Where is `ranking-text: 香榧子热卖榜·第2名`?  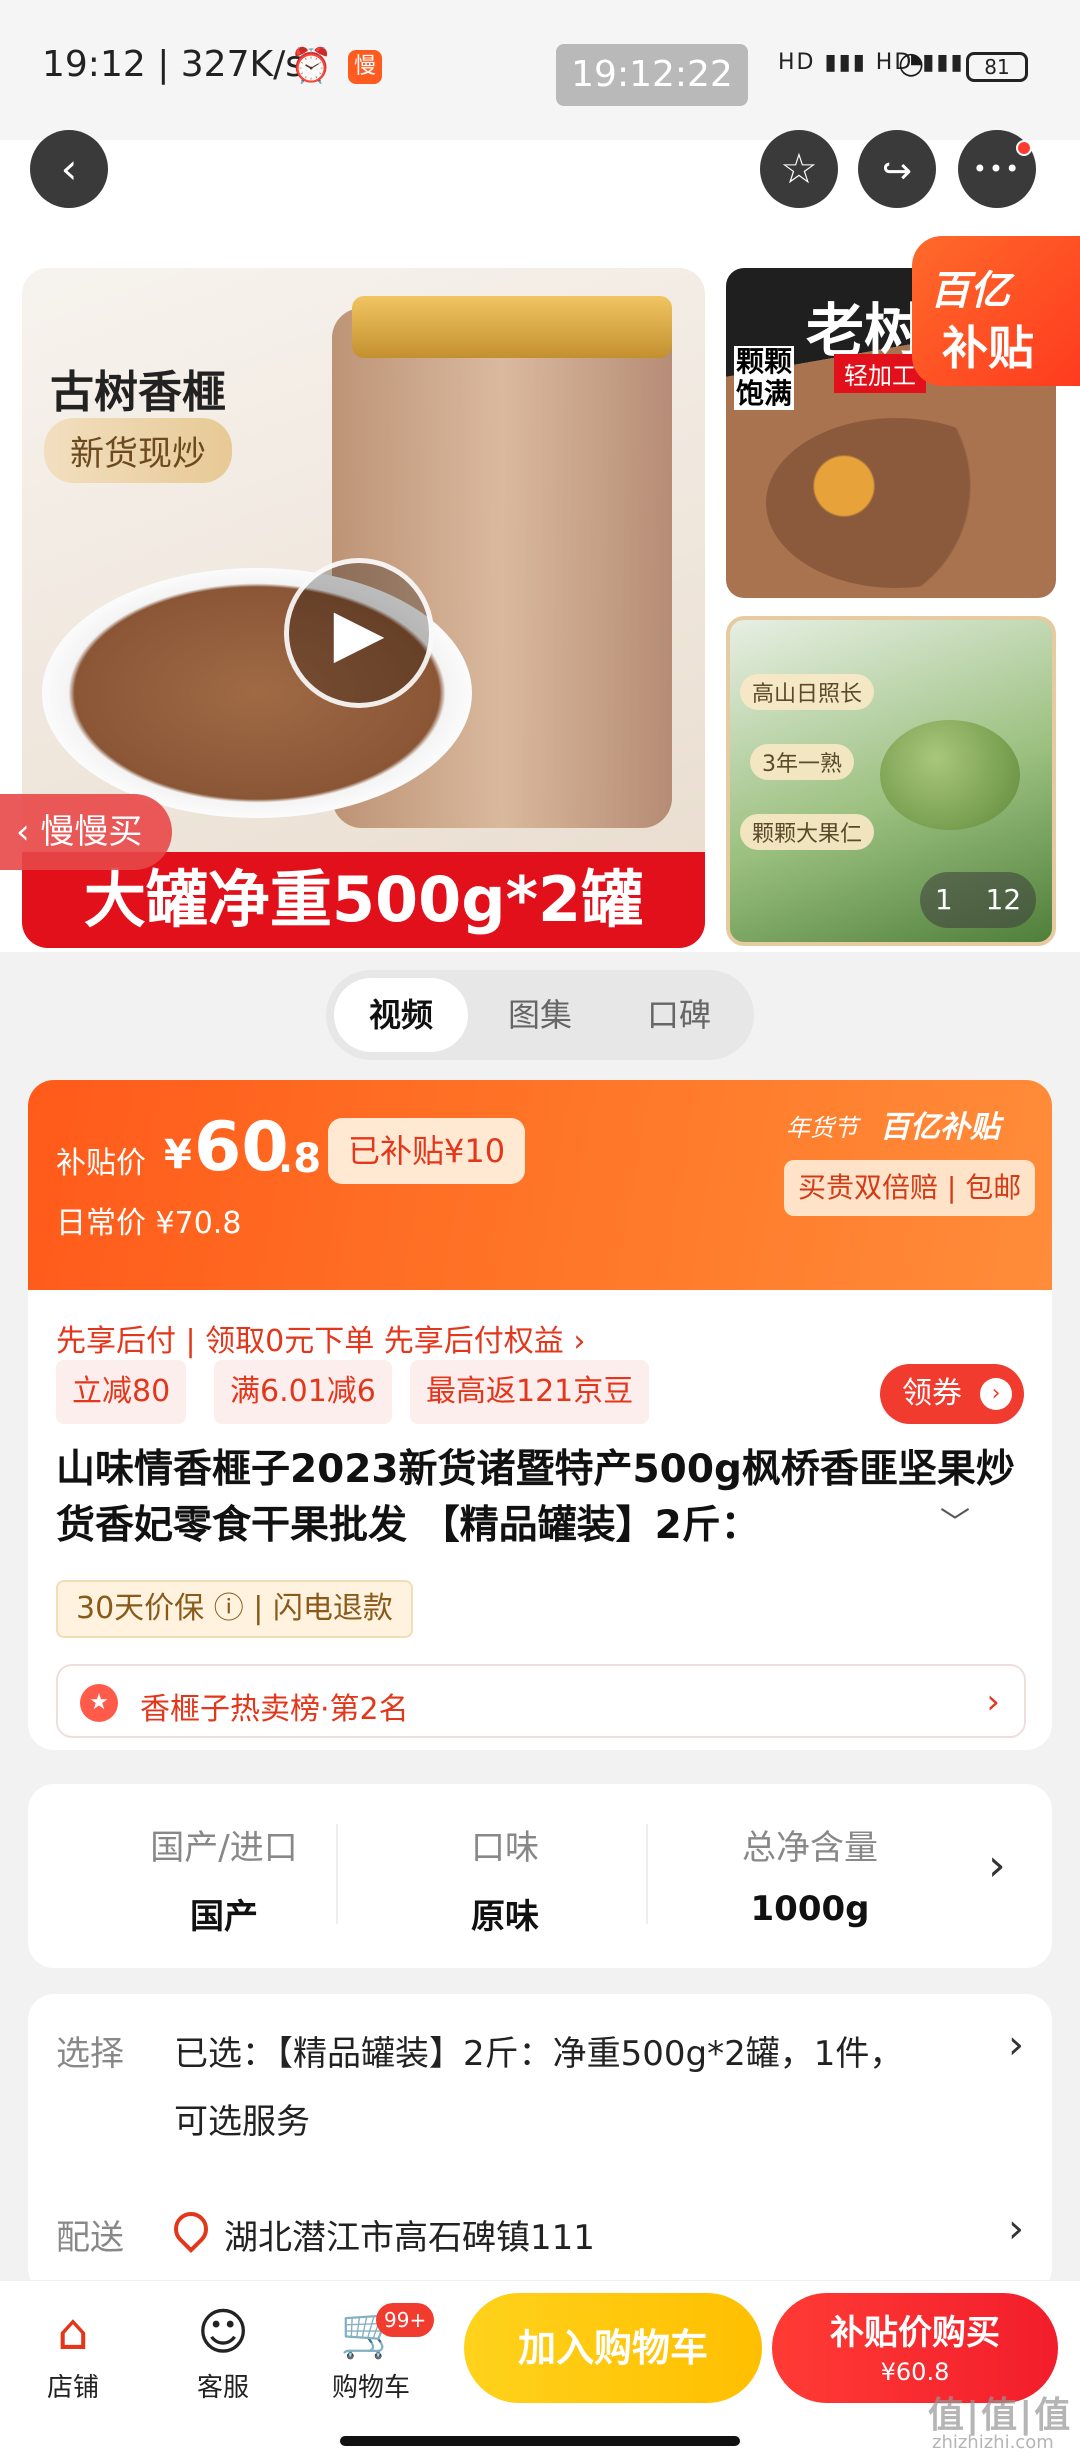
ranking-text: 香榧子热卖榜·第2名 is located at coordinates (274, 1709).